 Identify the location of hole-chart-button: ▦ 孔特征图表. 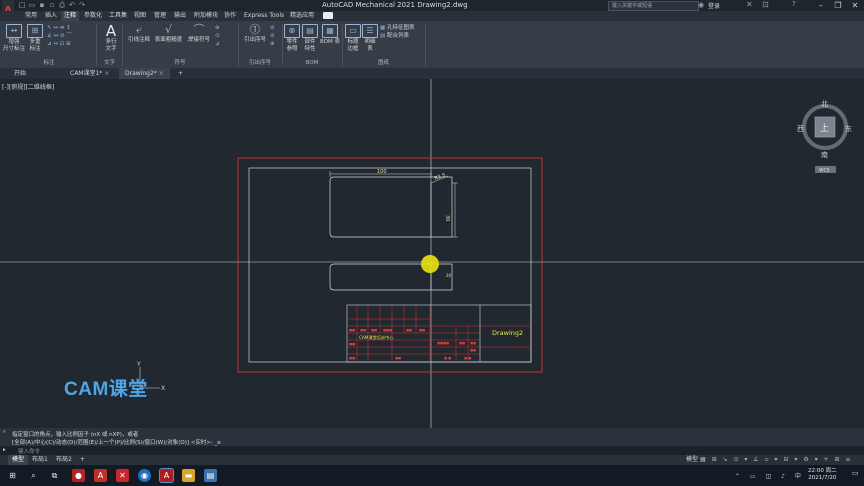
(401, 28).